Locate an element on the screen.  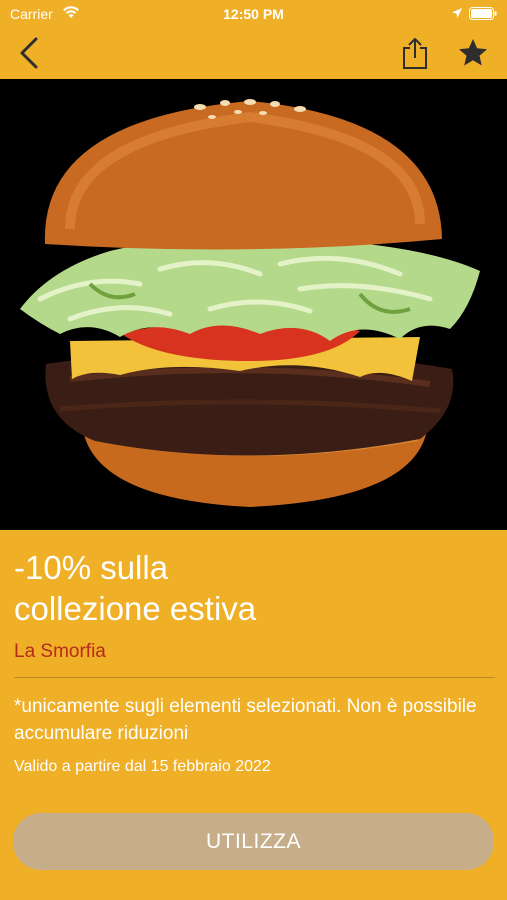
navigation-bar is located at coordinates (253, 53).